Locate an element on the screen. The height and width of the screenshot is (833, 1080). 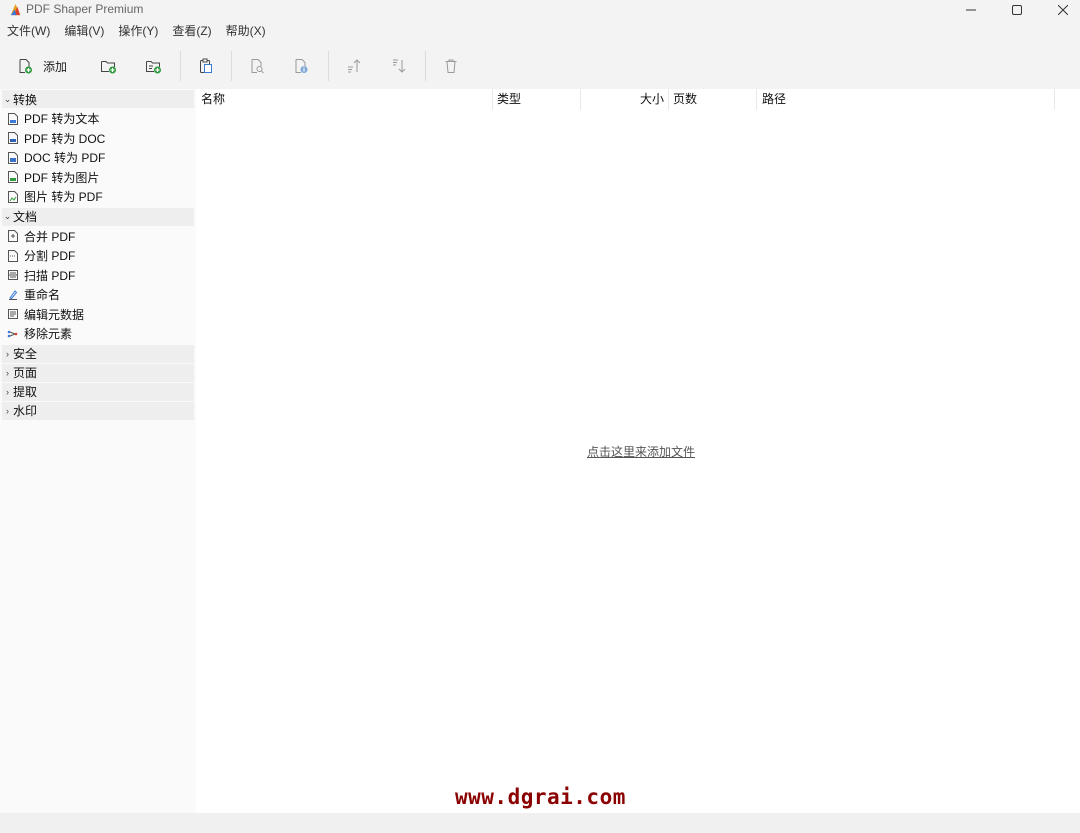
menu-action: 操作(Y) is located at coordinates (138, 31).